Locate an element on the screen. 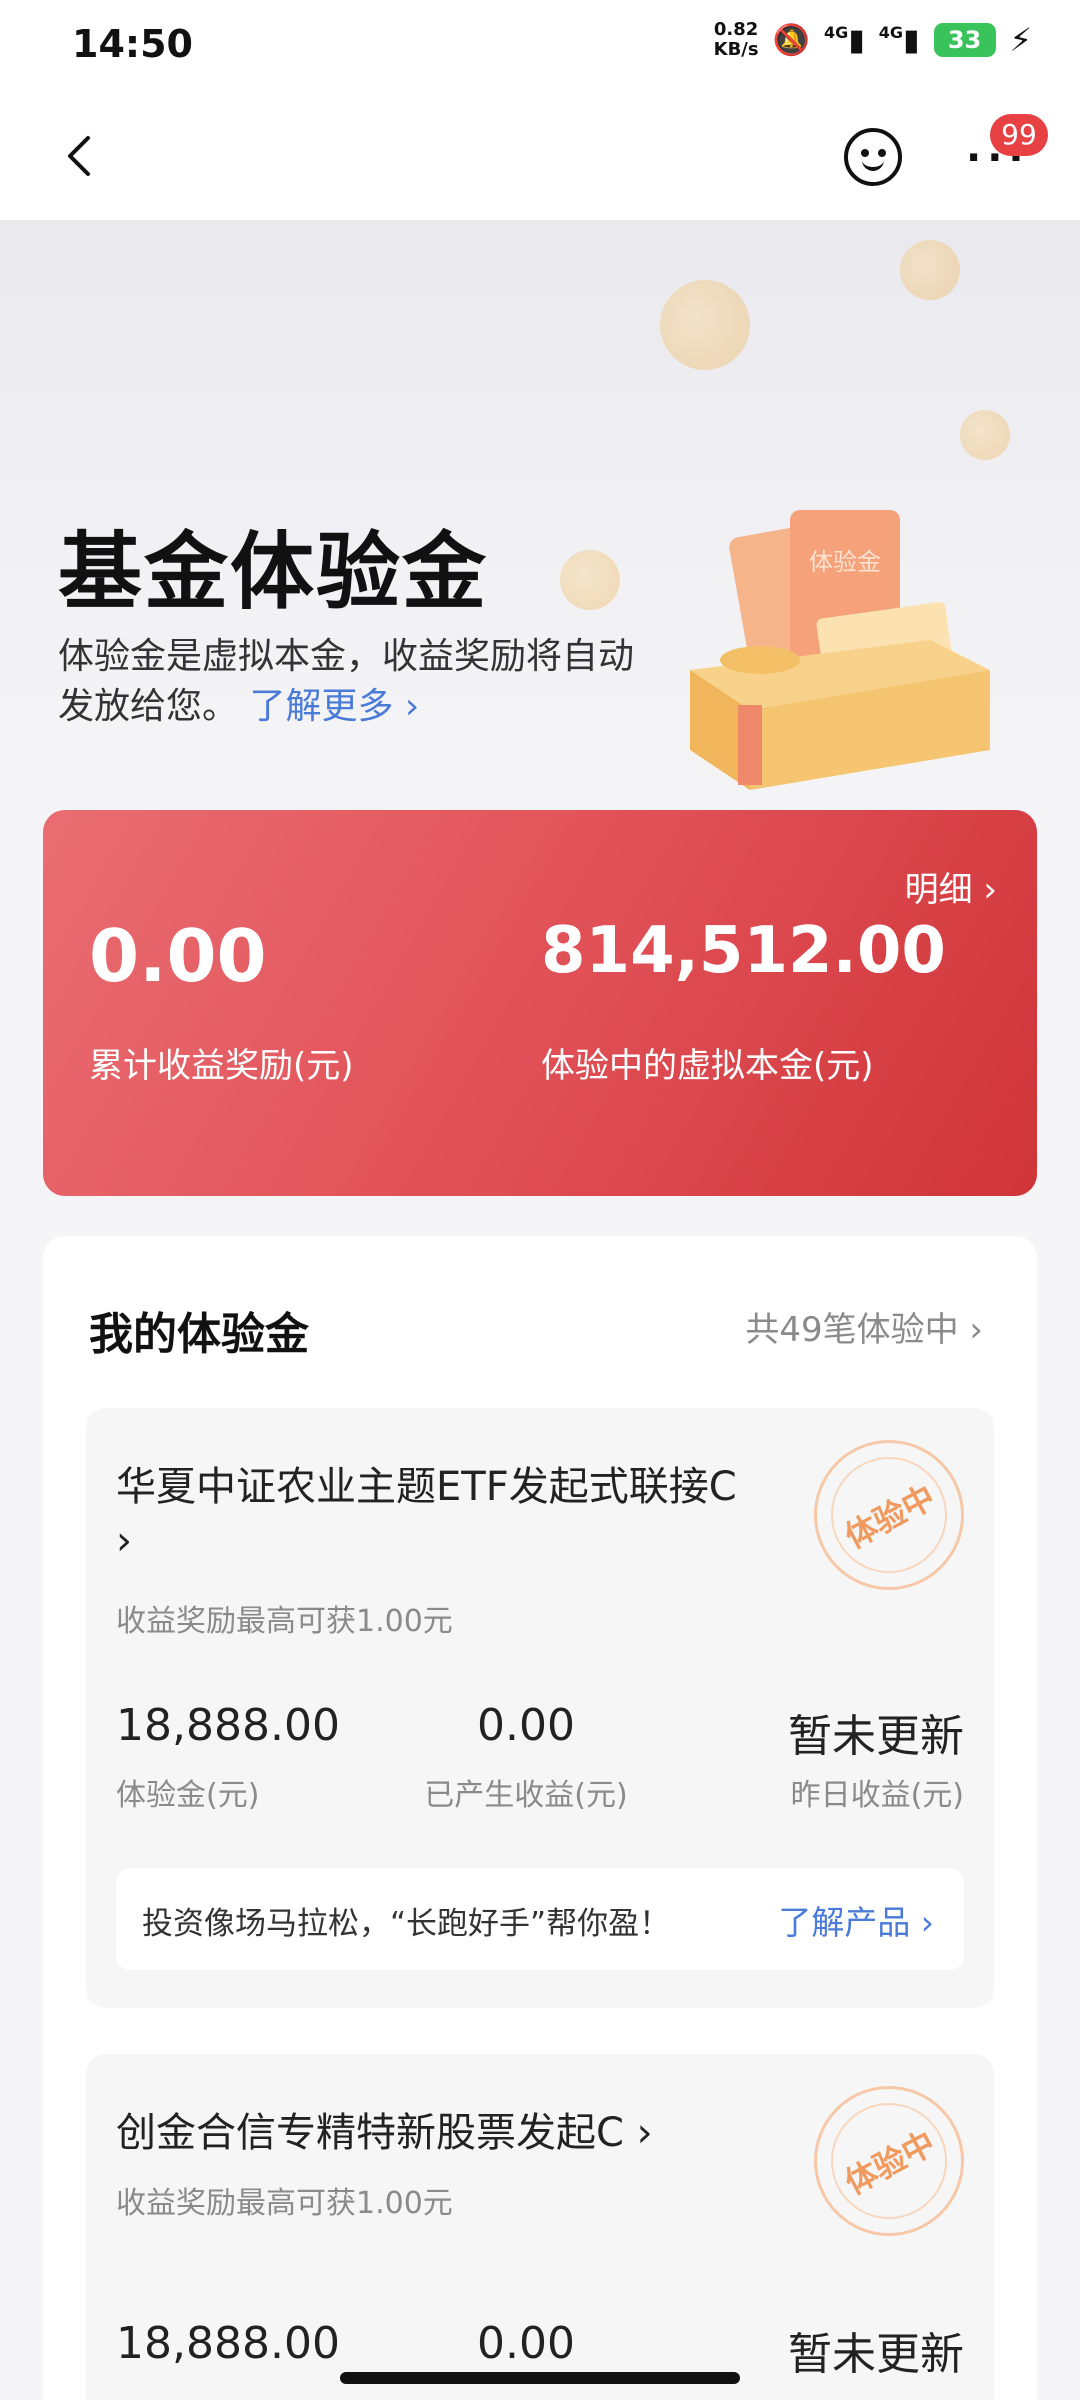 The height and width of the screenshot is (2400, 1080). fund-name: 华夏中证农业主题ETF发起式联接C › is located at coordinates (436, 1514).